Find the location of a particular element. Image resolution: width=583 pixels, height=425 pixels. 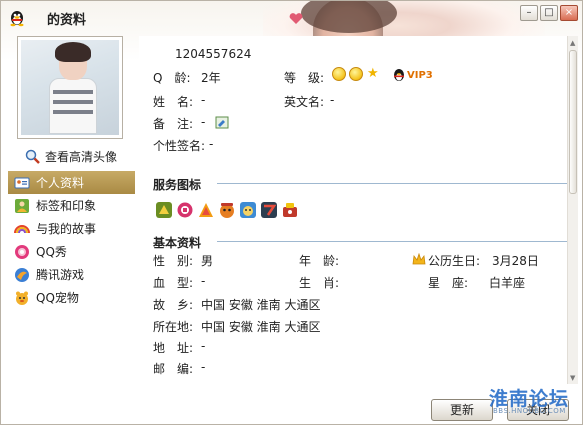

watermark-url: BBS.HNOUBO.COM is located at coordinates (529, 411).